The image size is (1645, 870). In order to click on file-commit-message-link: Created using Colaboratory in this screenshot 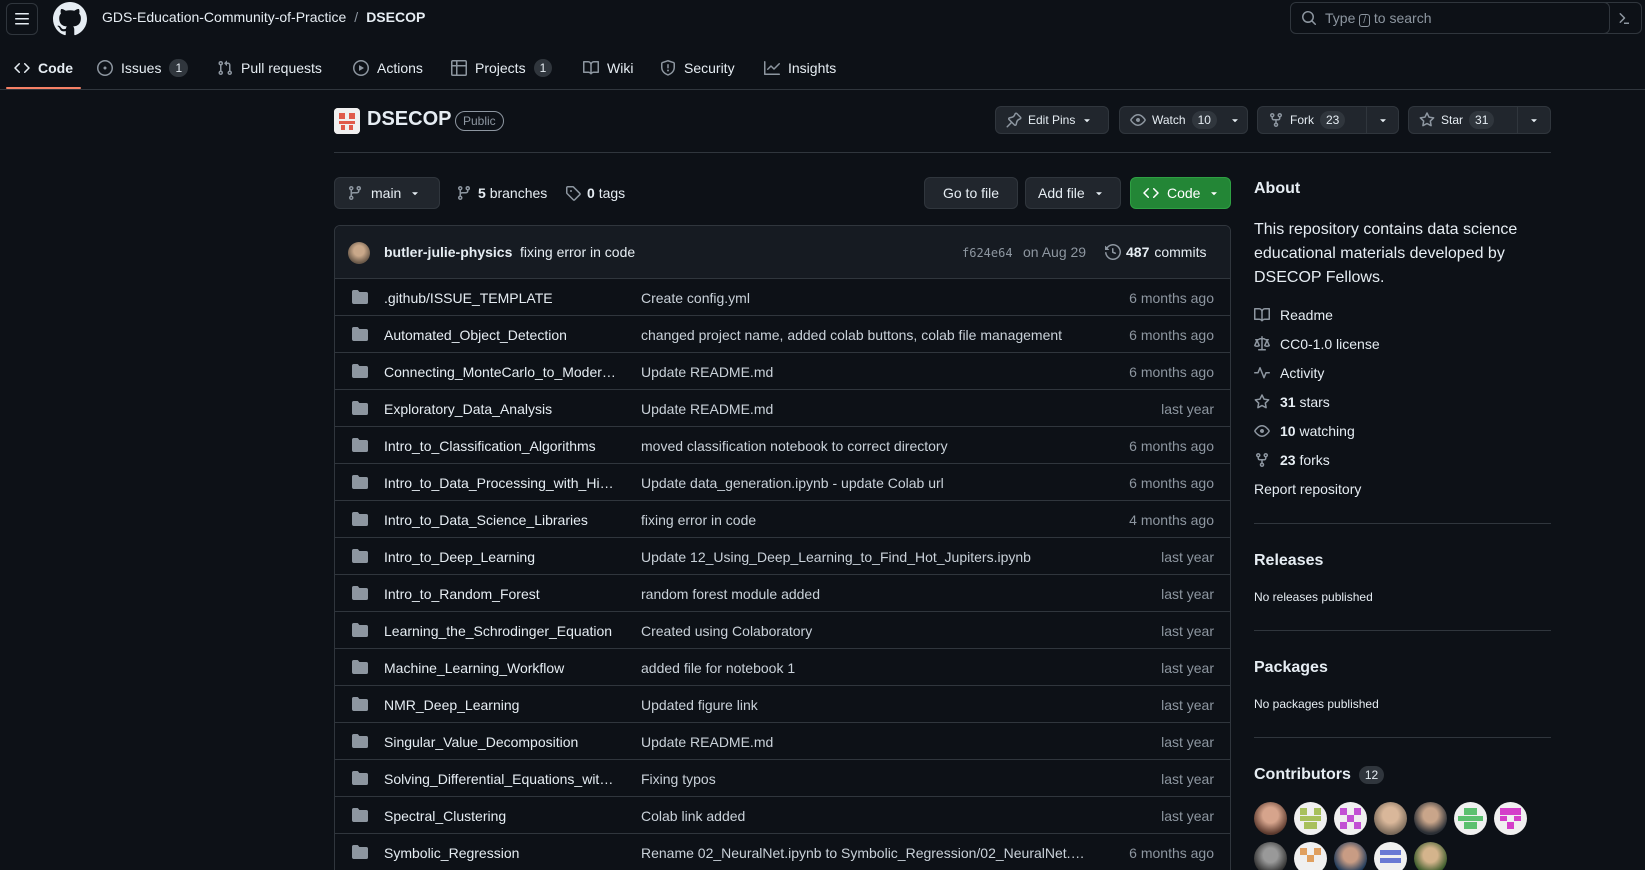, I will do `click(868, 631)`.